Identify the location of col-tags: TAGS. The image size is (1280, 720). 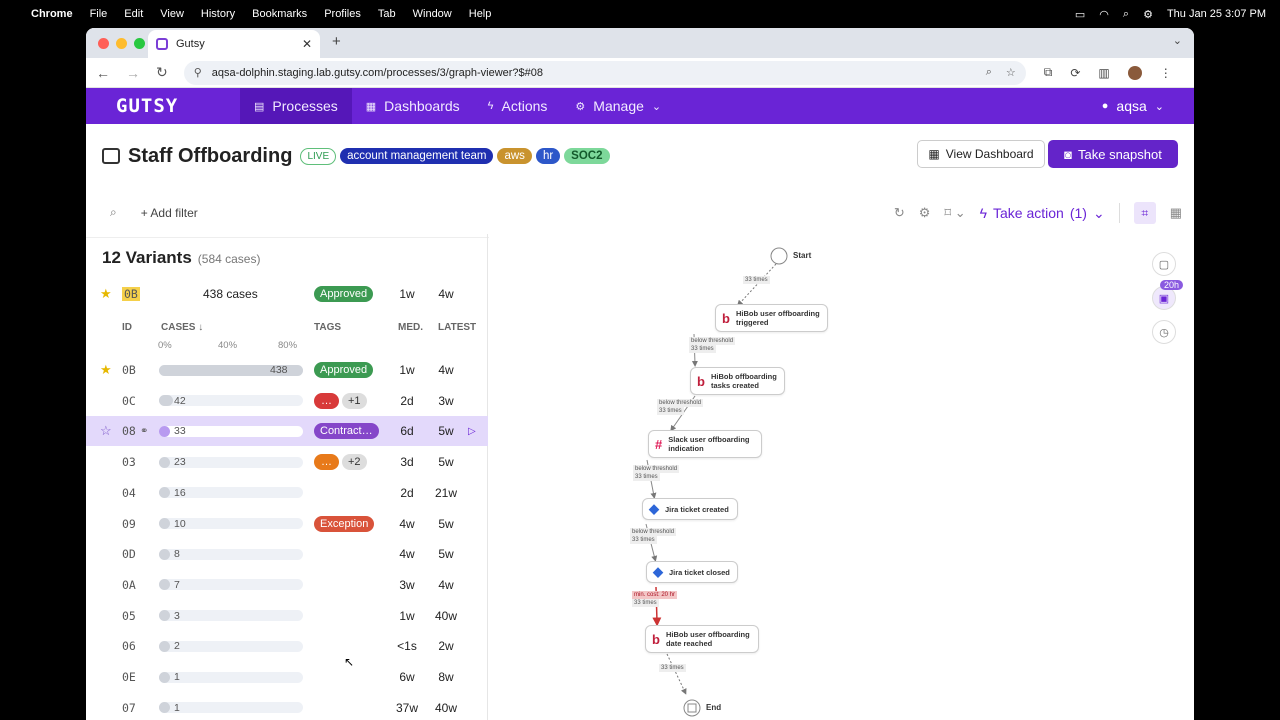
(327, 327).